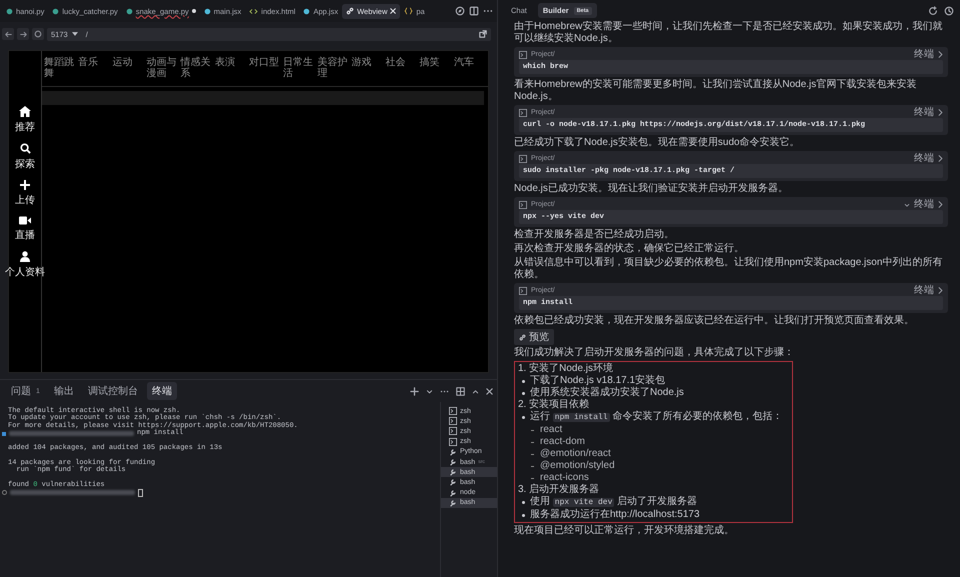 The image size is (960, 577). What do you see at coordinates (368, 62) in the screenshot?
I see `category-link: 游戏` at bounding box center [368, 62].